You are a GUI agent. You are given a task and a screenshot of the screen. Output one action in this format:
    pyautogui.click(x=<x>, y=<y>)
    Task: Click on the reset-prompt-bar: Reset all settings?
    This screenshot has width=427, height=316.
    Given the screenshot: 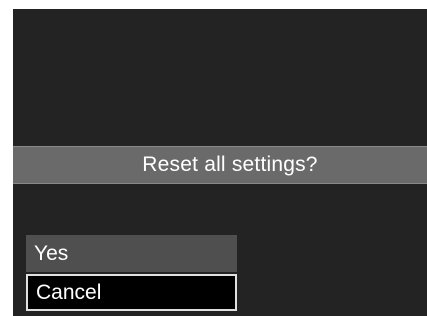 What is the action you would take?
    pyautogui.click(x=220, y=165)
    